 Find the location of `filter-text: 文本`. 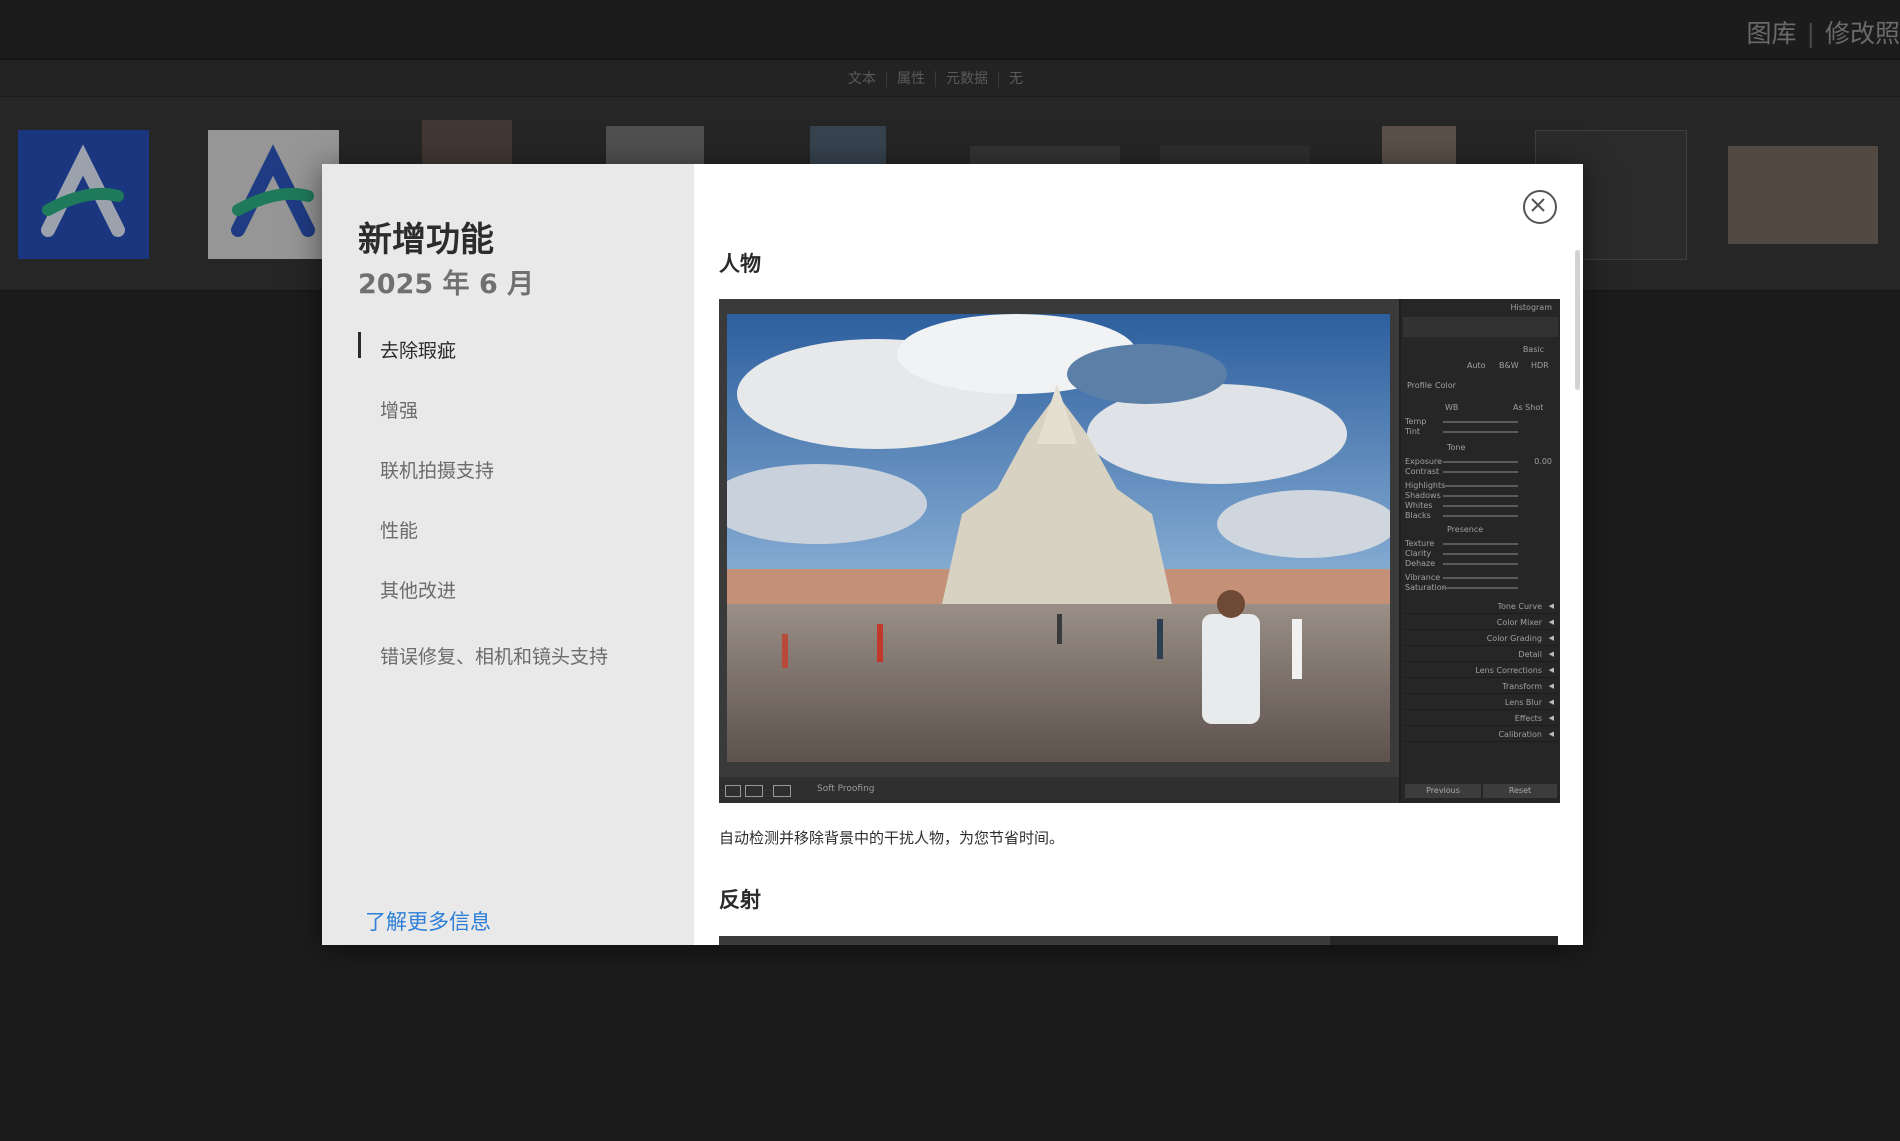

filter-text: 文本 is located at coordinates (862, 79).